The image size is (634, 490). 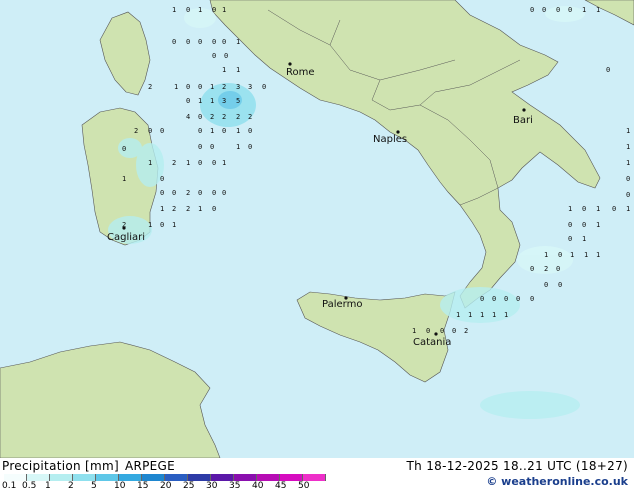 What do you see at coordinates (281, 485) in the screenshot?
I see `scale-label: 45` at bounding box center [281, 485].